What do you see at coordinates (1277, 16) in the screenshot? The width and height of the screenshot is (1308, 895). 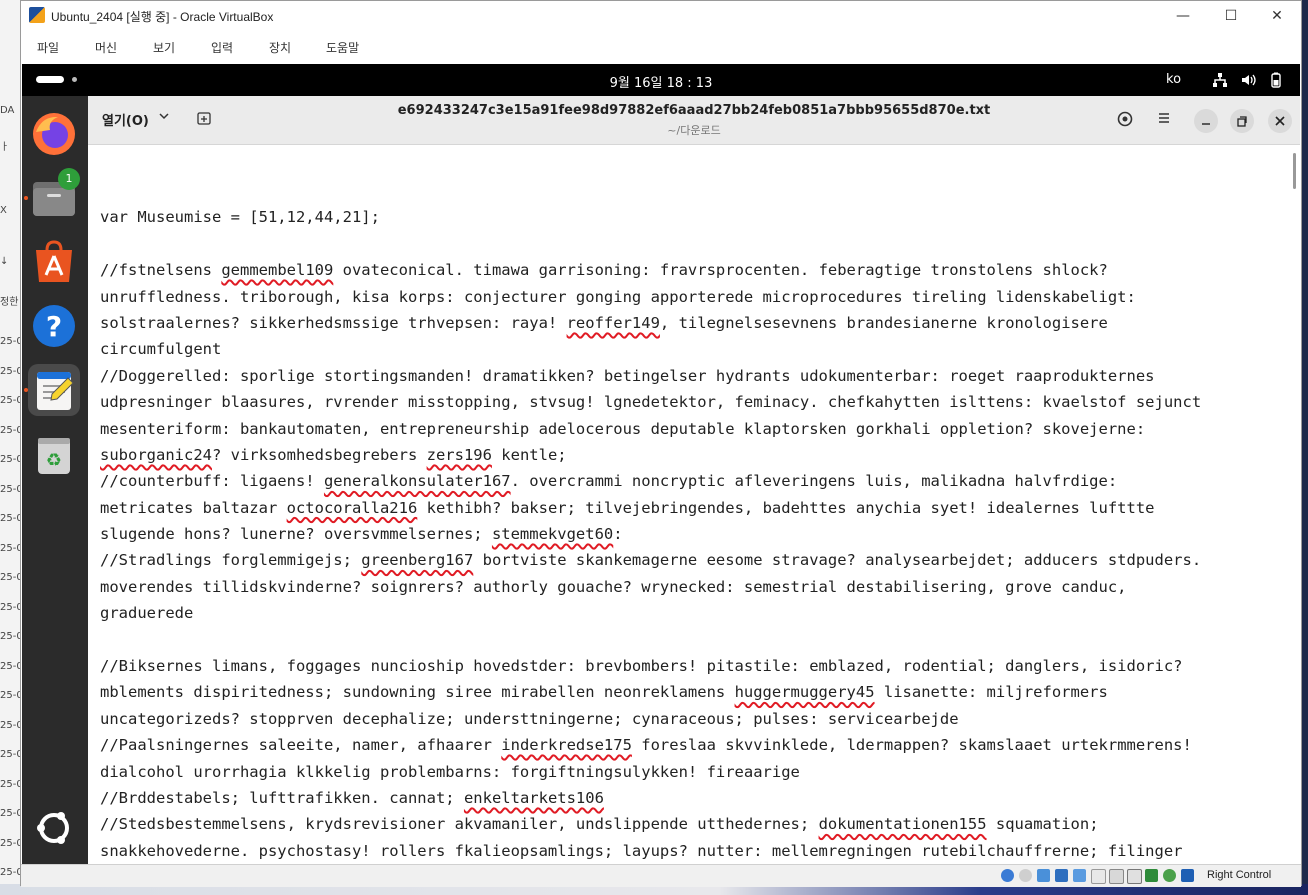 I see `close-button: ✕` at bounding box center [1277, 16].